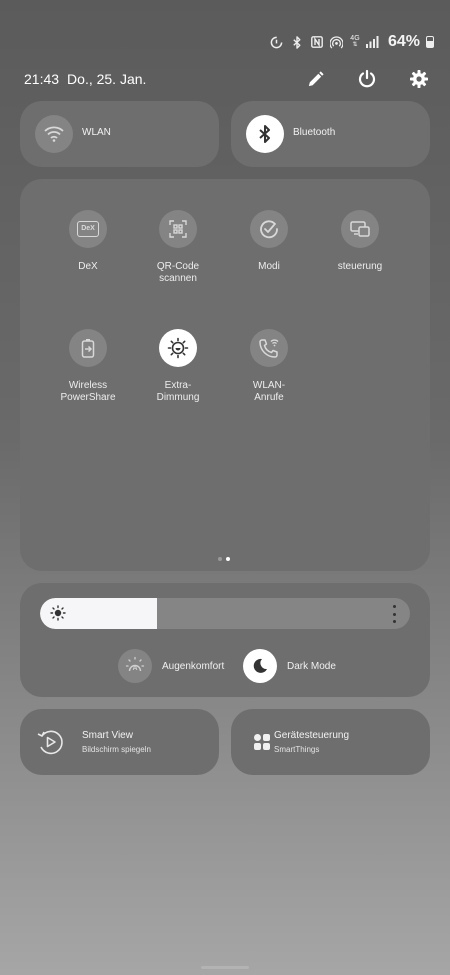 This screenshot has height=975, width=450. I want to click on bluetooth-label: Bluetooth, so click(314, 132).